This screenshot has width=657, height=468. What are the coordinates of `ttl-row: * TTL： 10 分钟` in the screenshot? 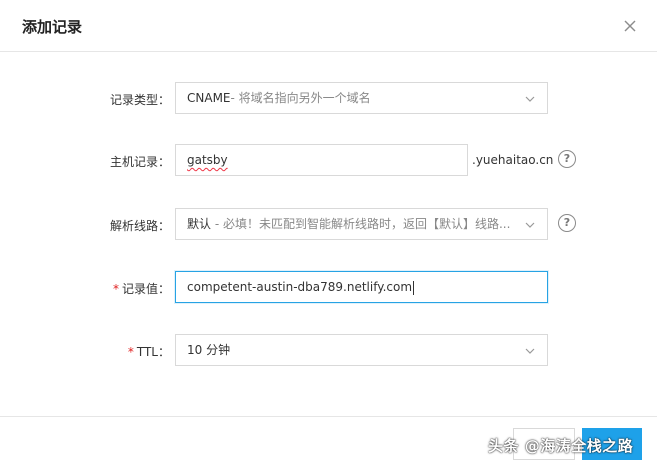 It's located at (328, 351).